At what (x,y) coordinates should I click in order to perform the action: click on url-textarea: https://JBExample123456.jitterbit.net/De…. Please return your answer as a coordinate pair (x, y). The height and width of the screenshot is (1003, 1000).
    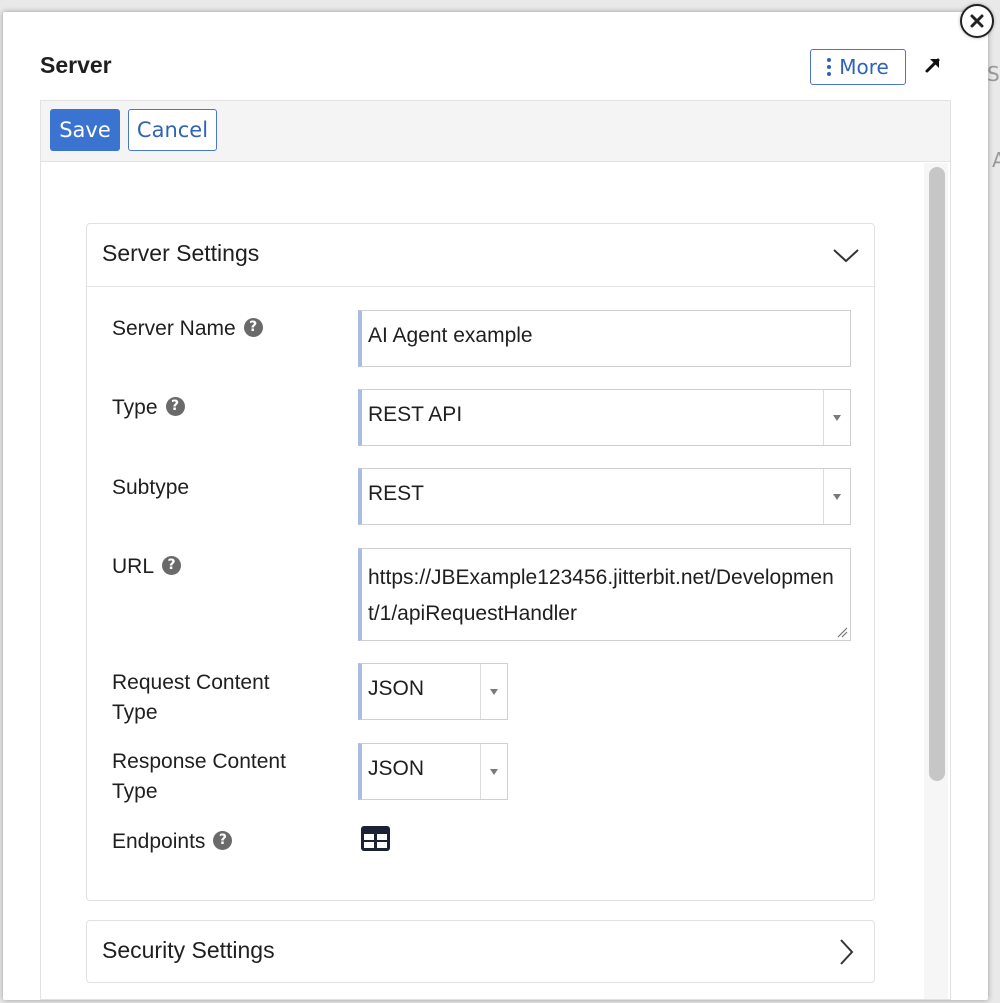
    Looking at the image, I should click on (604, 594).